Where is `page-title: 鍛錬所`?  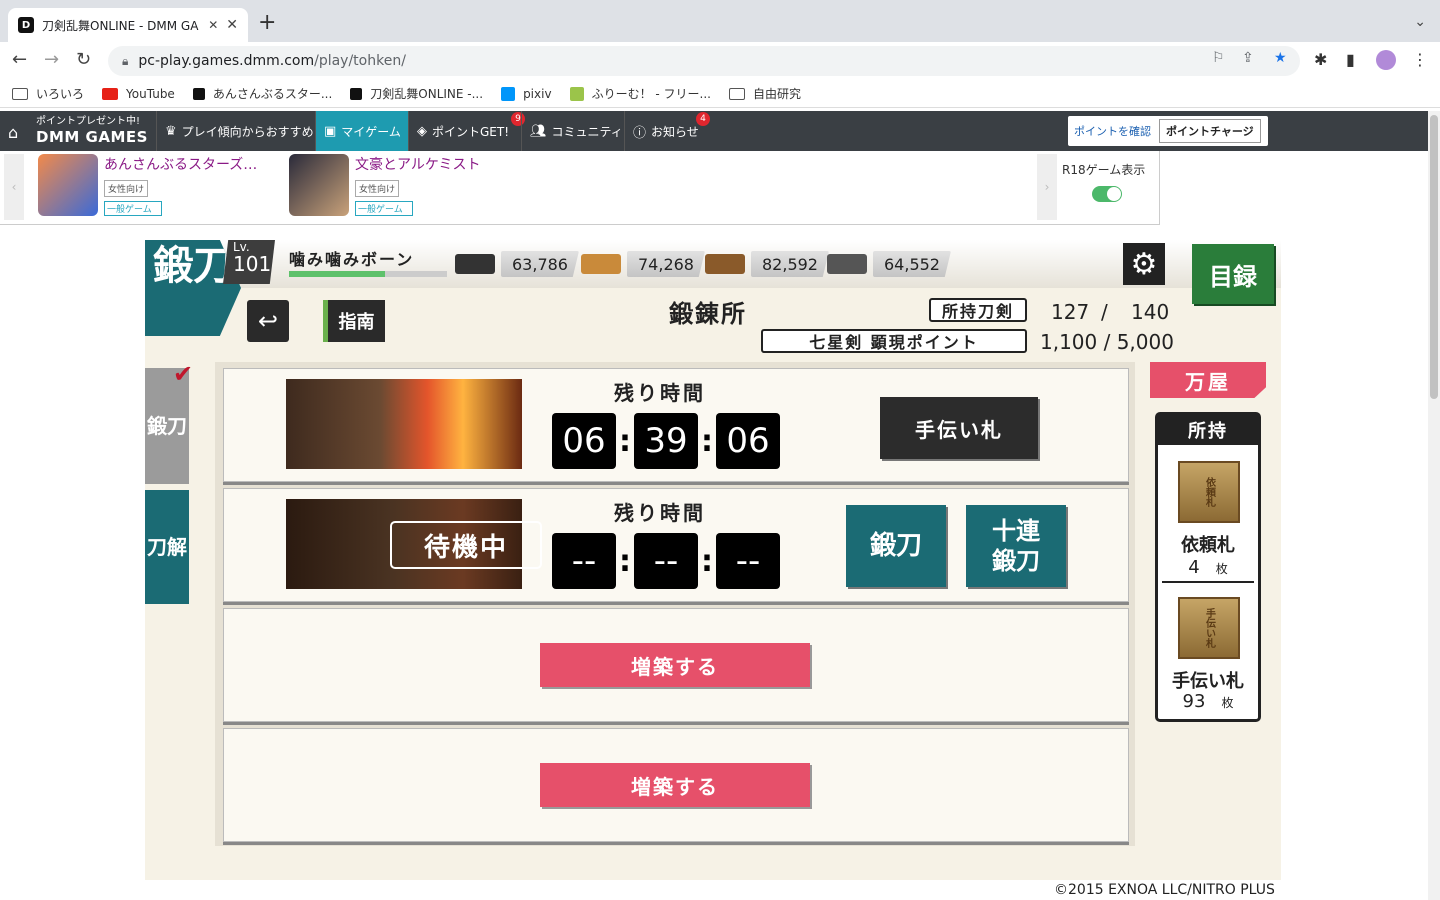
page-title: 鍛錬所 is located at coordinates (708, 313).